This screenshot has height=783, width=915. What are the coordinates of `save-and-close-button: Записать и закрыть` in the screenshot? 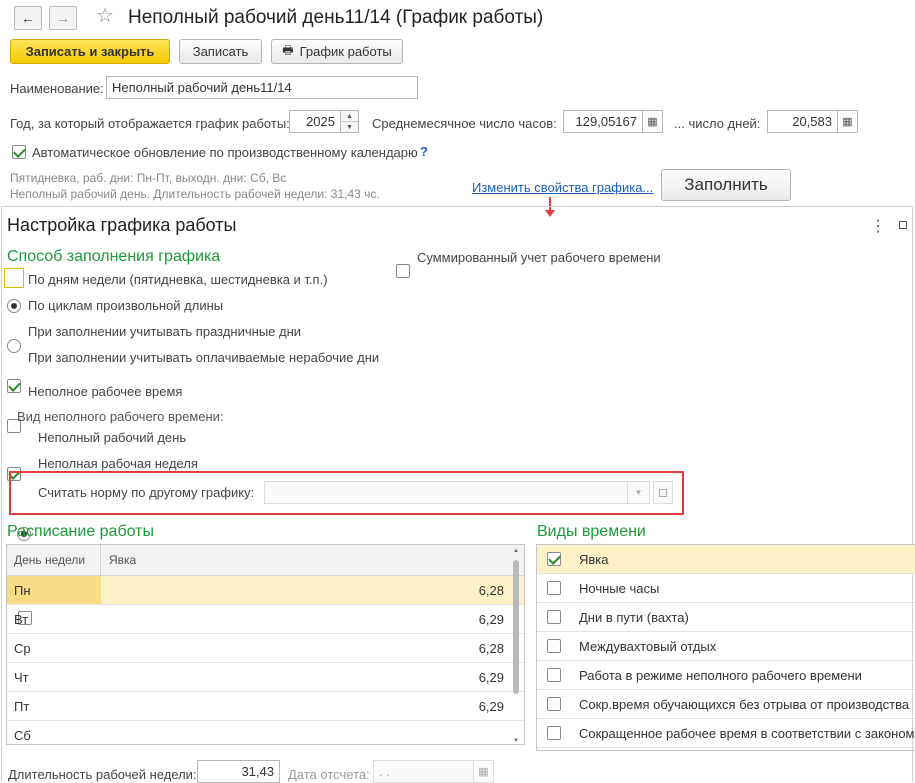 It's located at (90, 51).